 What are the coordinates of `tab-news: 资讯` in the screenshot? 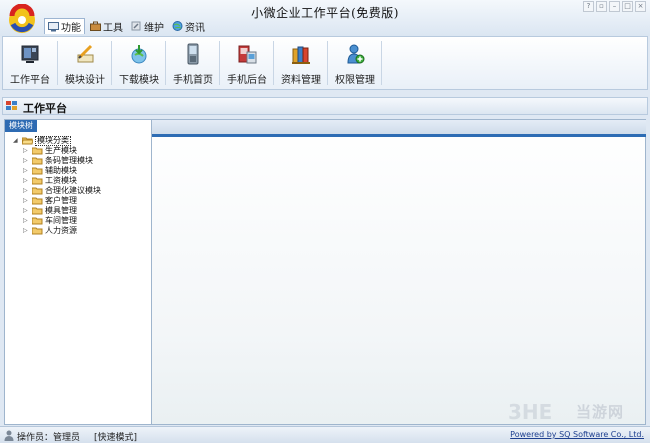 It's located at (188, 26).